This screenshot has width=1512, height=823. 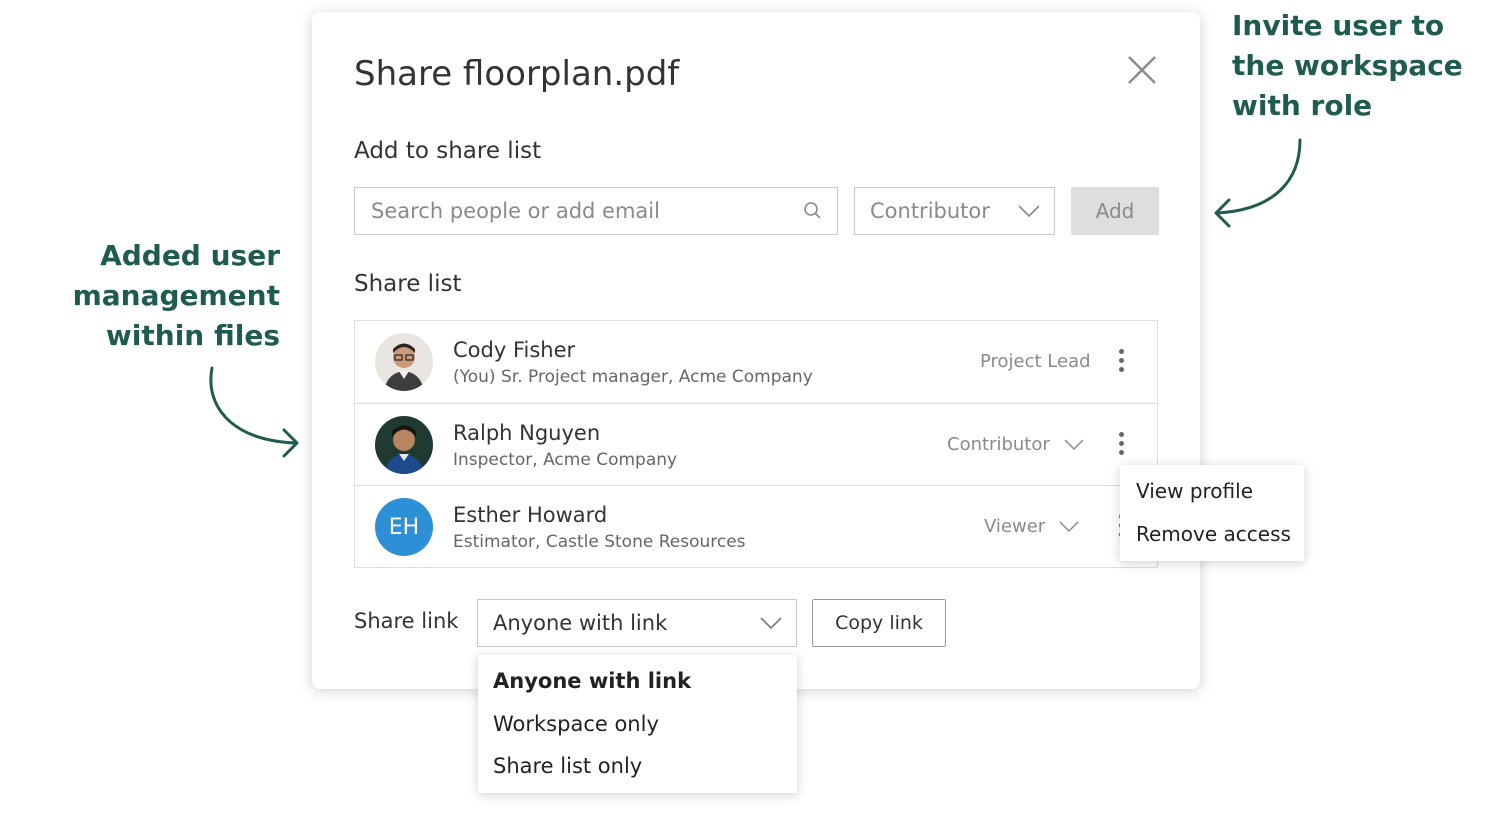 I want to click on user-role: Project Lead, so click(x=1035, y=361).